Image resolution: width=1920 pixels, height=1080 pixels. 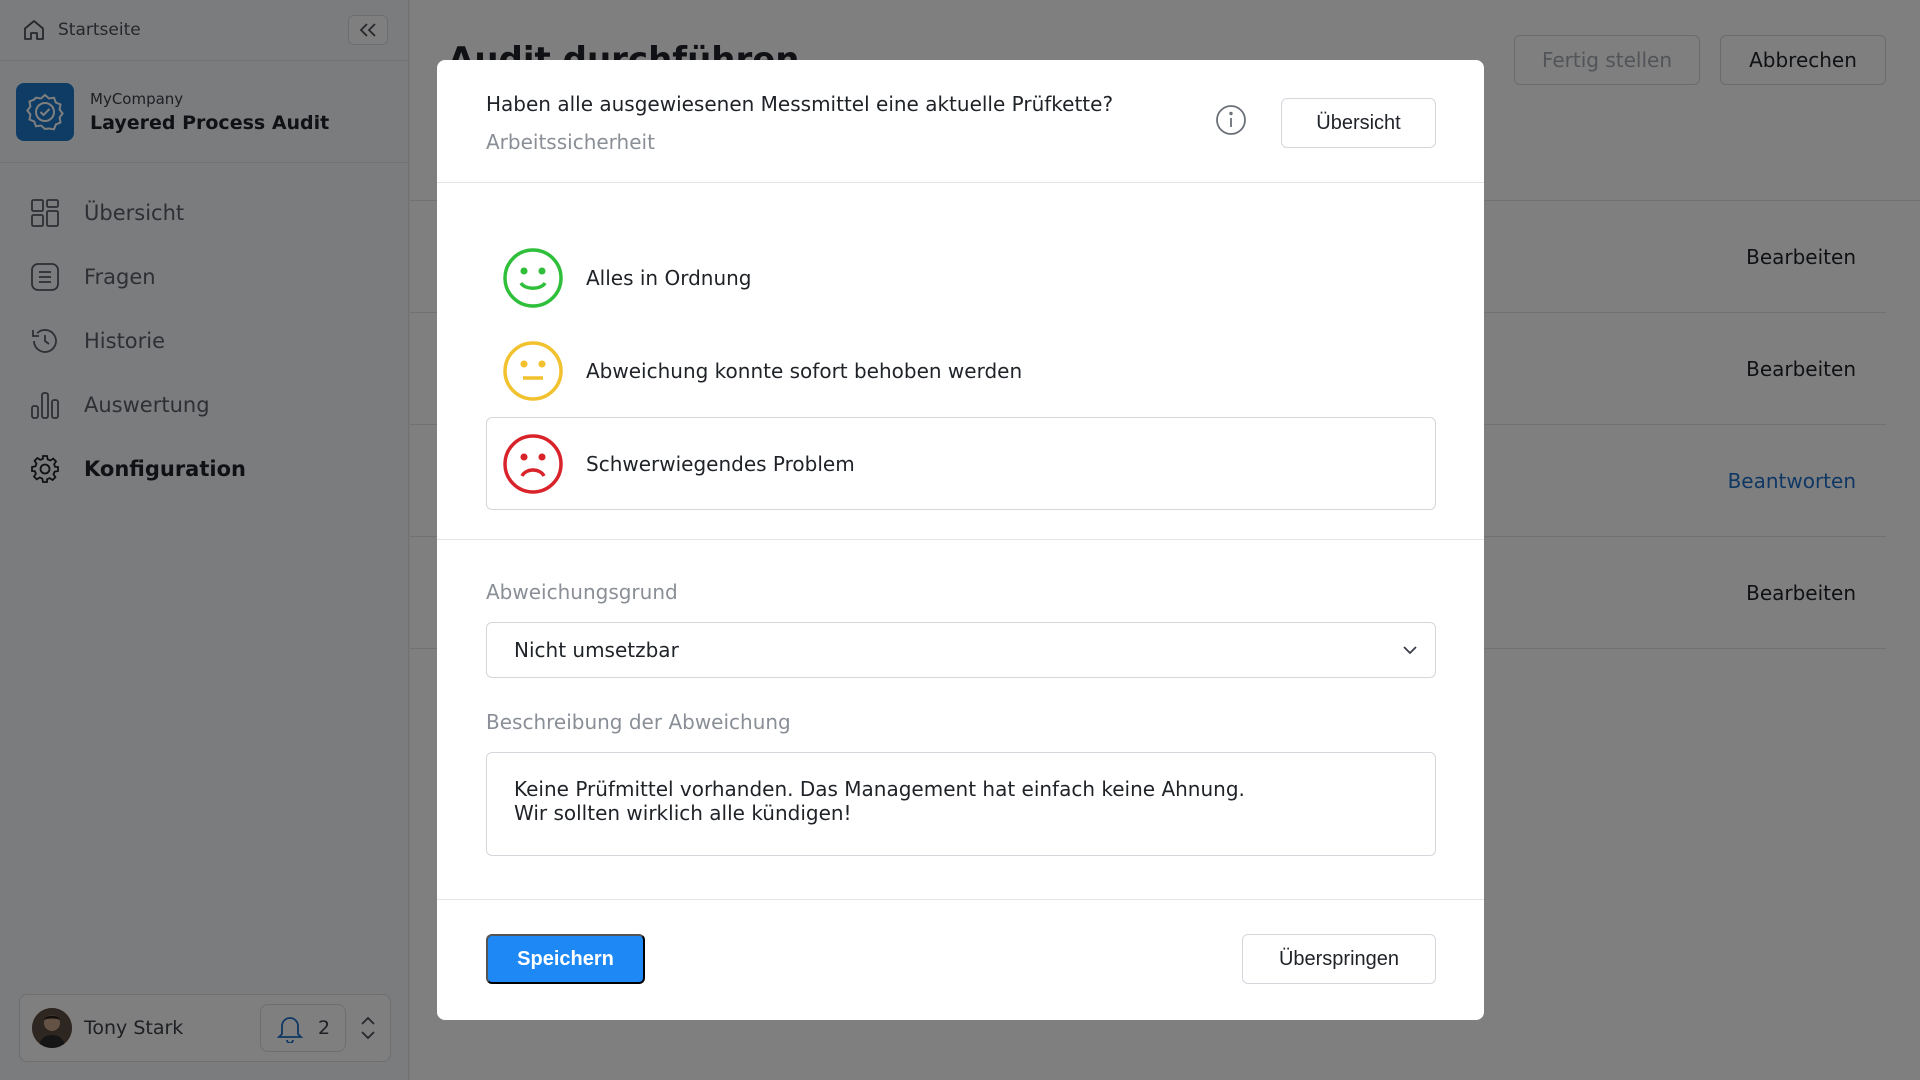 I want to click on option-fixed: Abweichung konnte sofort behoben werden, so click(x=961, y=370).